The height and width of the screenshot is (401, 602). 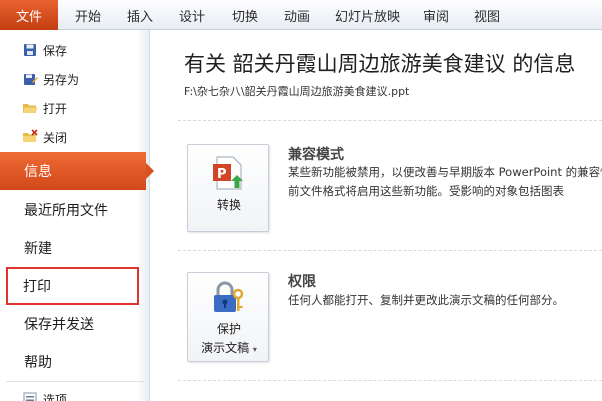 What do you see at coordinates (75, 108) in the screenshot?
I see `nav-open: 打开` at bounding box center [75, 108].